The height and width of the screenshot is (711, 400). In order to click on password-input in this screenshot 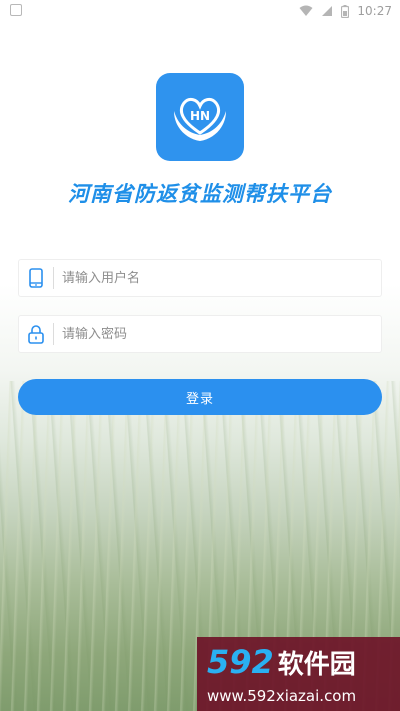, I will do `click(217, 334)`.